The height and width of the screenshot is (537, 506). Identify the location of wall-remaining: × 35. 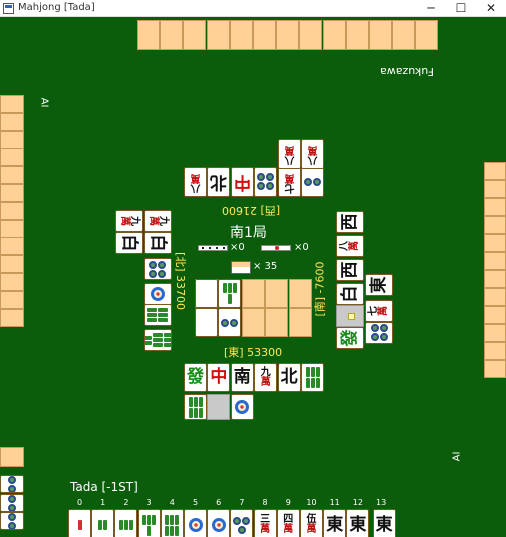
(265, 266).